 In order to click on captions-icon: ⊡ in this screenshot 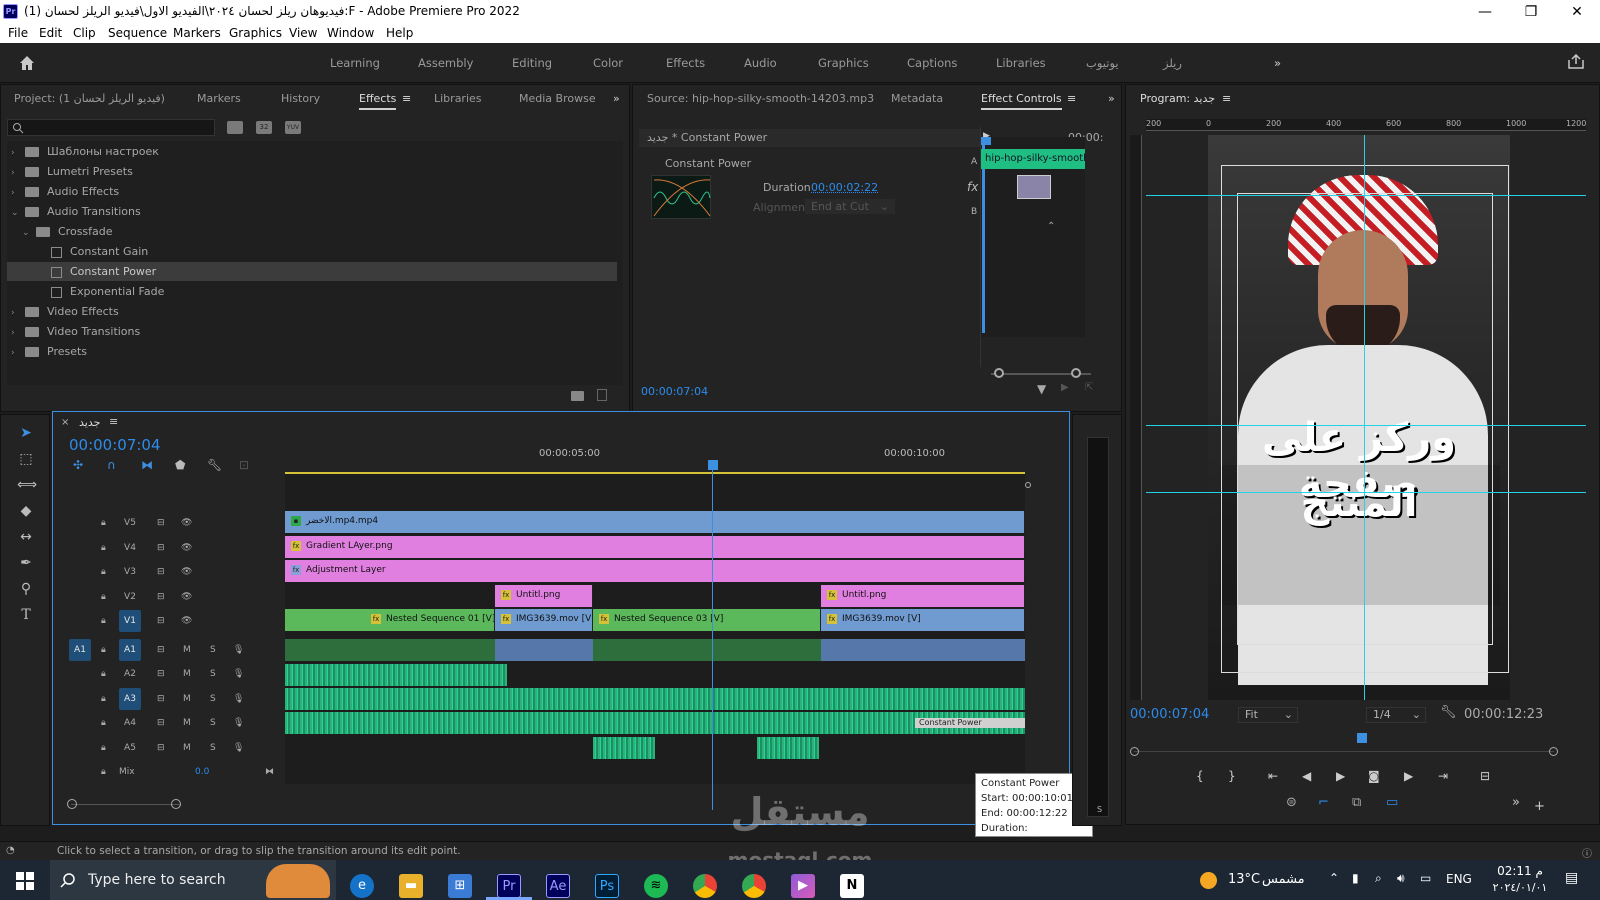, I will do `click(244, 465)`.